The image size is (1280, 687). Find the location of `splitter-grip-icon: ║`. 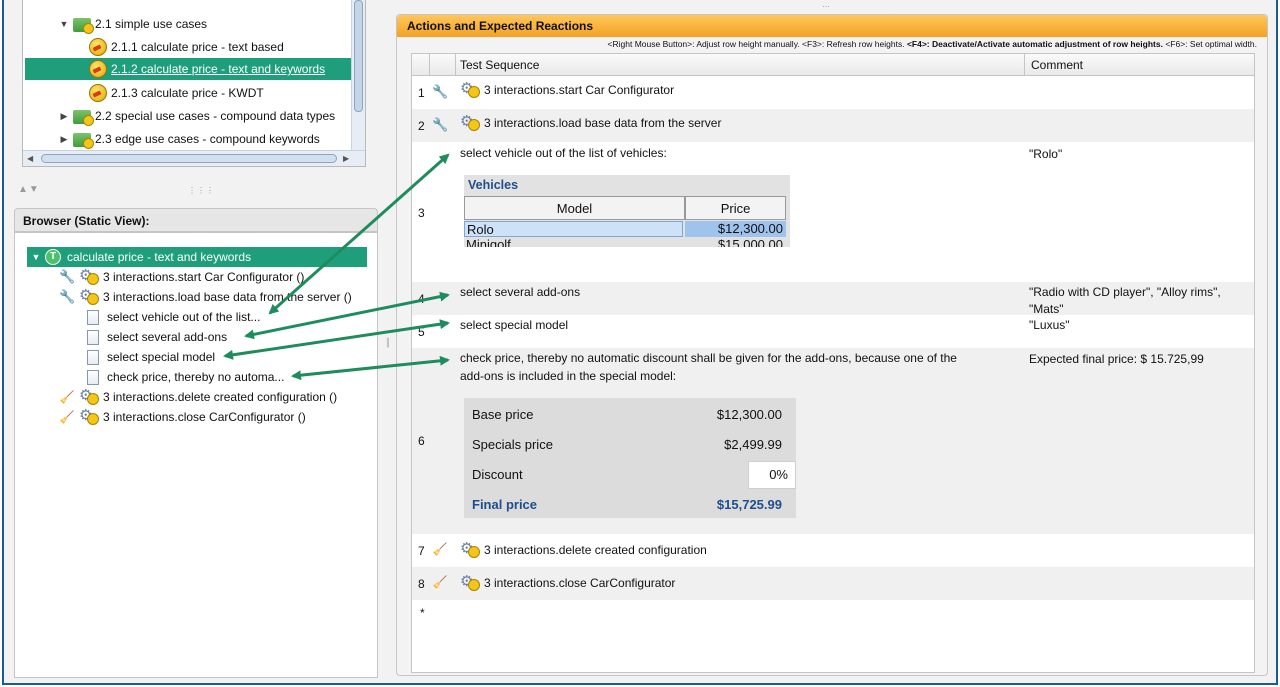

splitter-grip-icon: ║ is located at coordinates (388, 342).